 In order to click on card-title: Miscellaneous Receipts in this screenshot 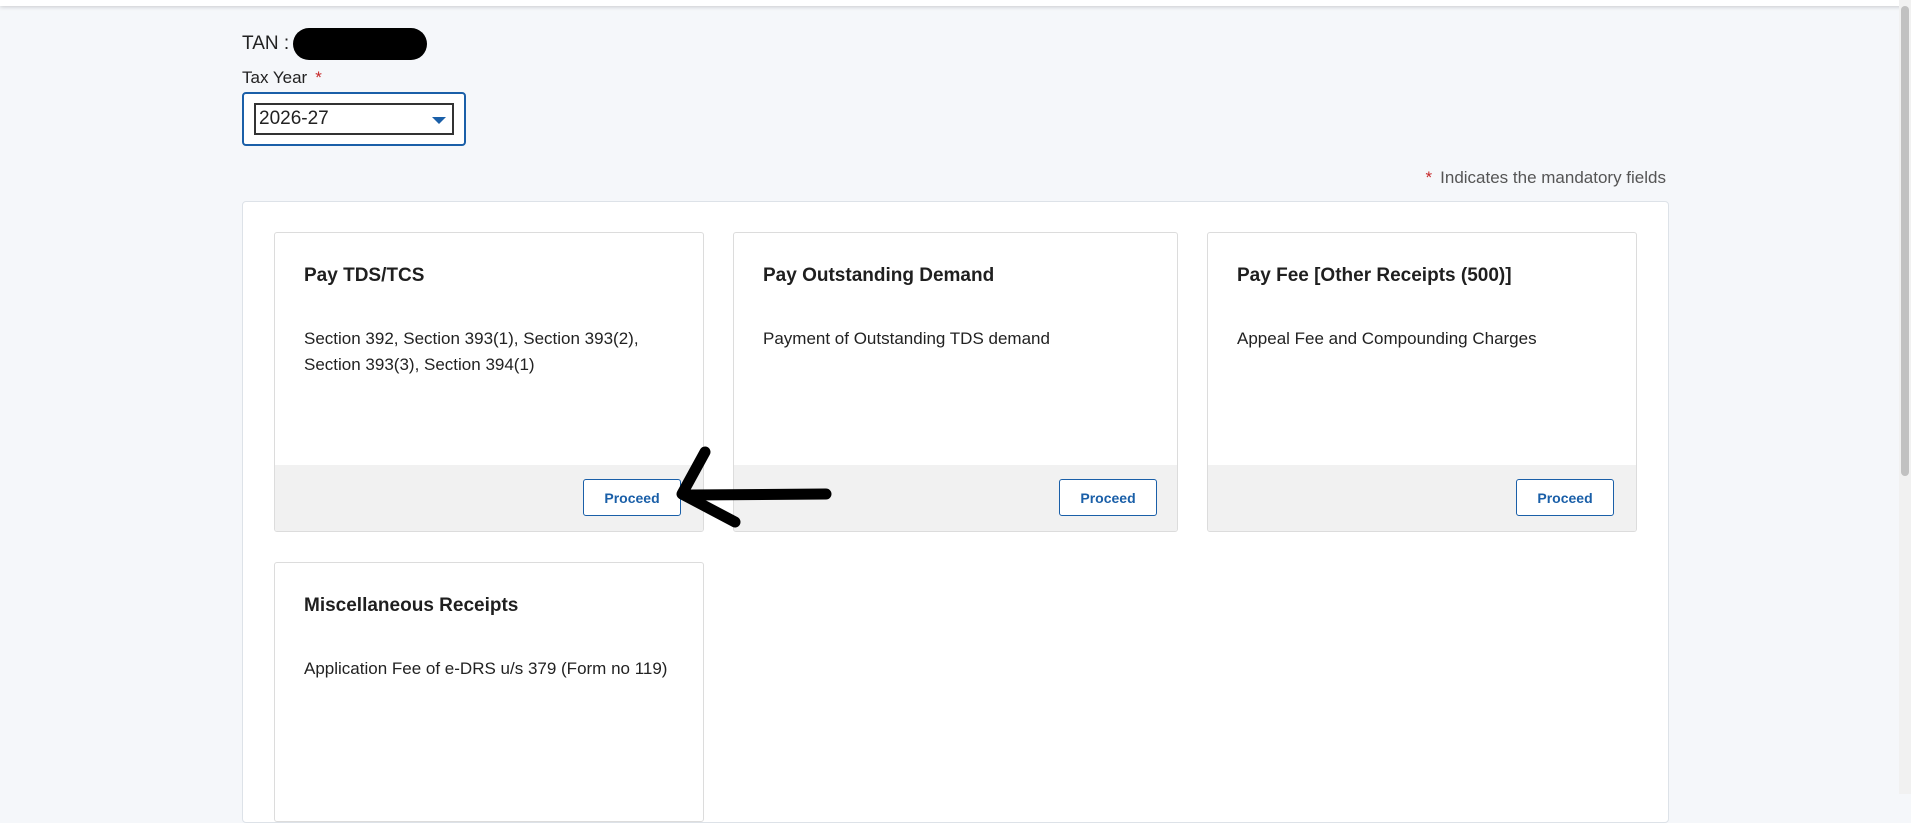, I will do `click(411, 605)`.